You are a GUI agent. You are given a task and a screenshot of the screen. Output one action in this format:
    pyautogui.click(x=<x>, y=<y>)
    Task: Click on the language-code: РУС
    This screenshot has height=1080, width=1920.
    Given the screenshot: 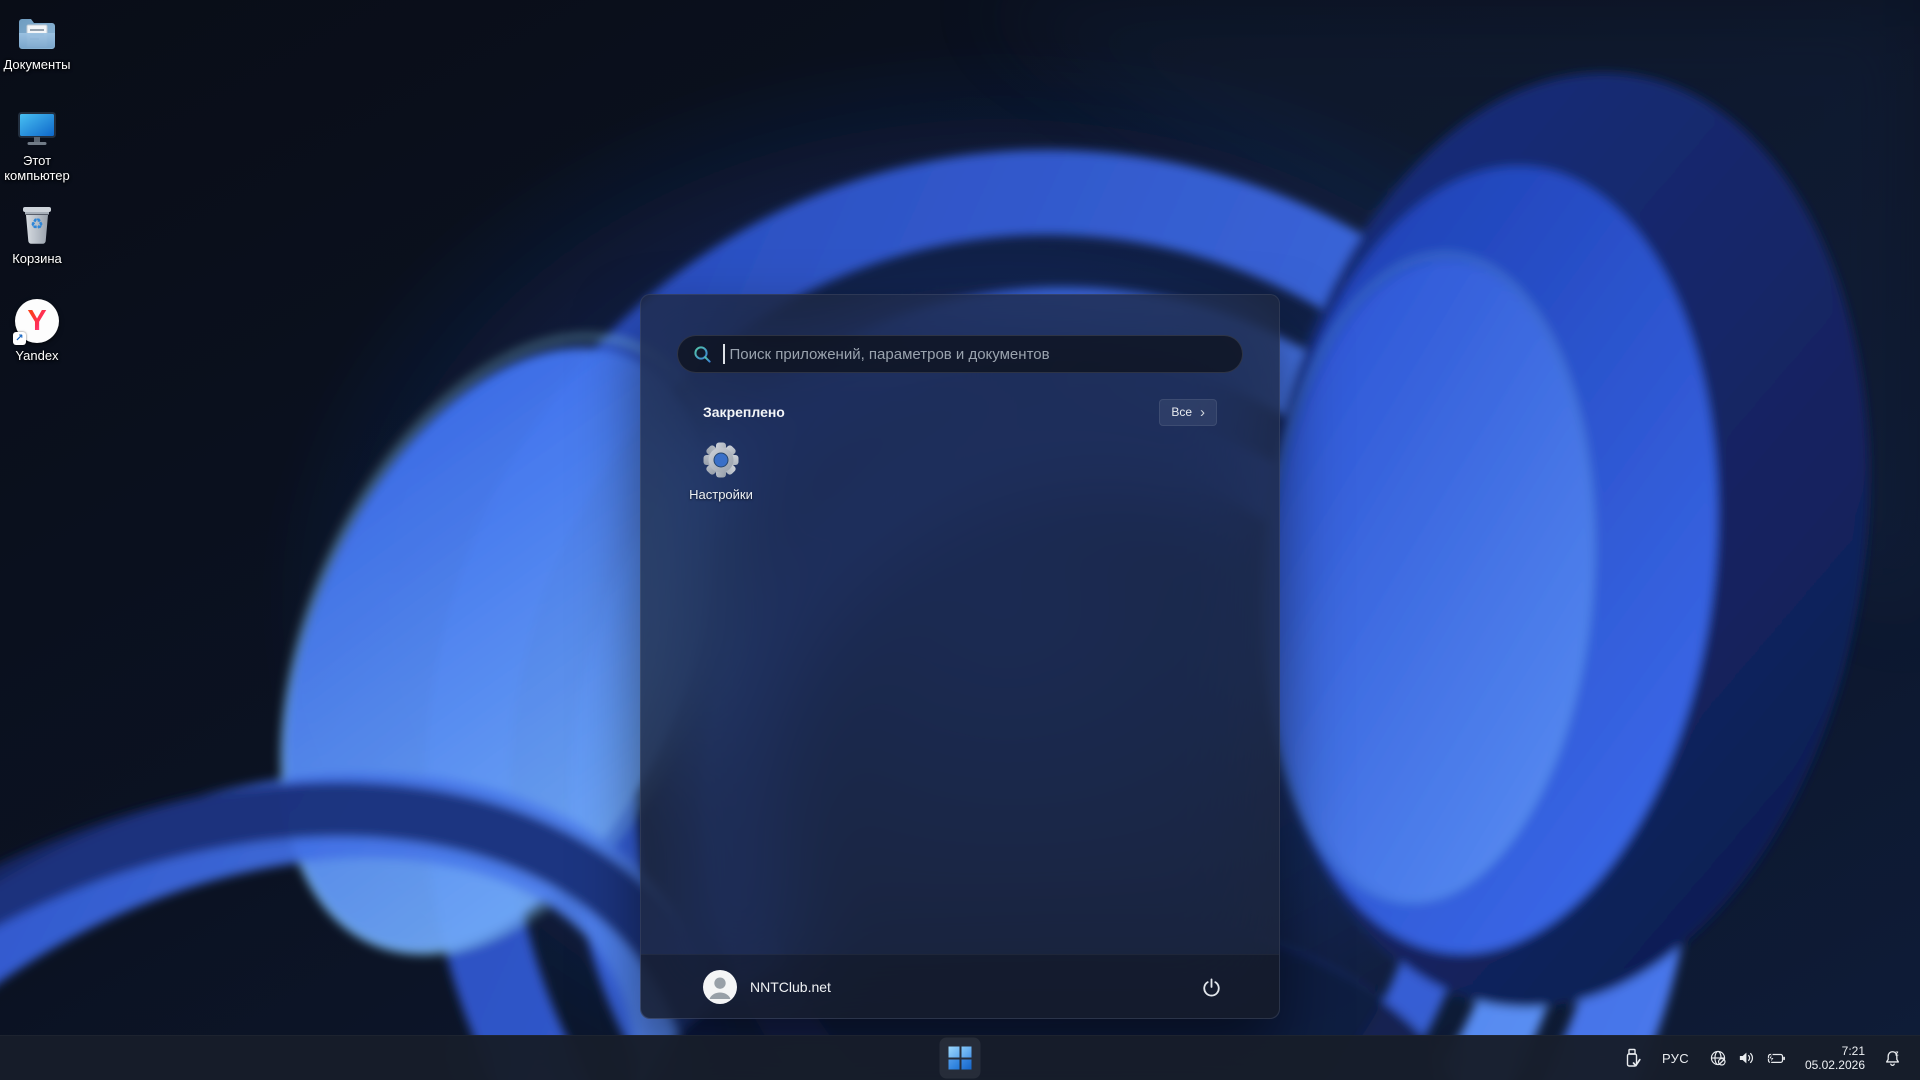 What is the action you would take?
    pyautogui.click(x=1675, y=1058)
    